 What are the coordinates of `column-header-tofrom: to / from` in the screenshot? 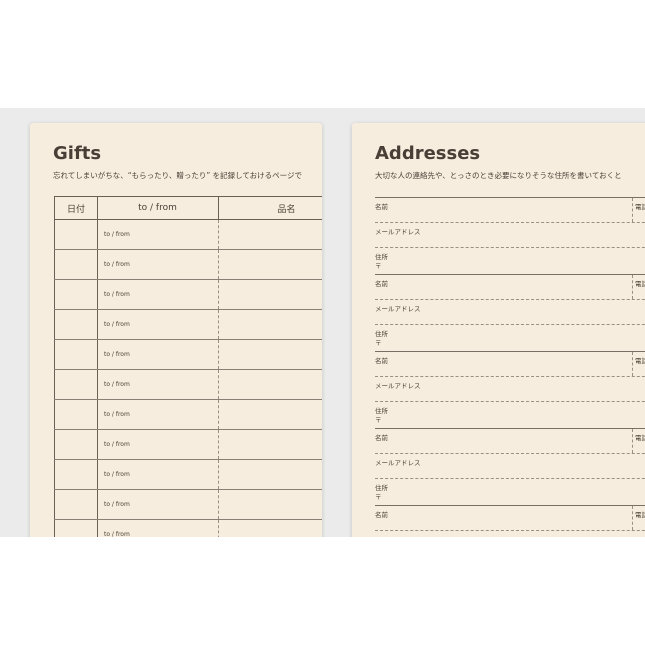 It's located at (158, 208).